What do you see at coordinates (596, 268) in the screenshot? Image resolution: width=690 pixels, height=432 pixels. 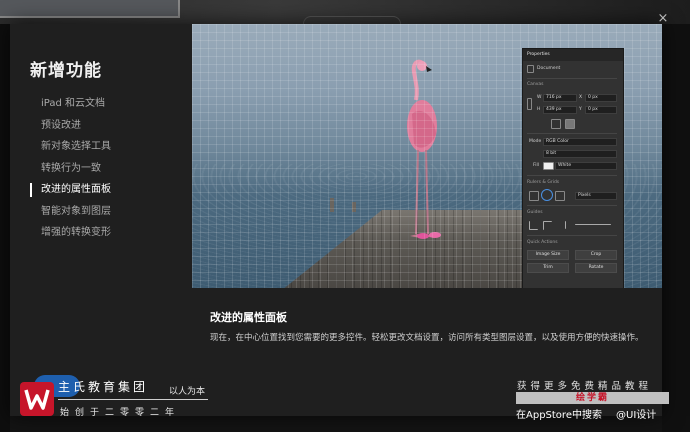 I see `rotate-button: Rotate` at bounding box center [596, 268].